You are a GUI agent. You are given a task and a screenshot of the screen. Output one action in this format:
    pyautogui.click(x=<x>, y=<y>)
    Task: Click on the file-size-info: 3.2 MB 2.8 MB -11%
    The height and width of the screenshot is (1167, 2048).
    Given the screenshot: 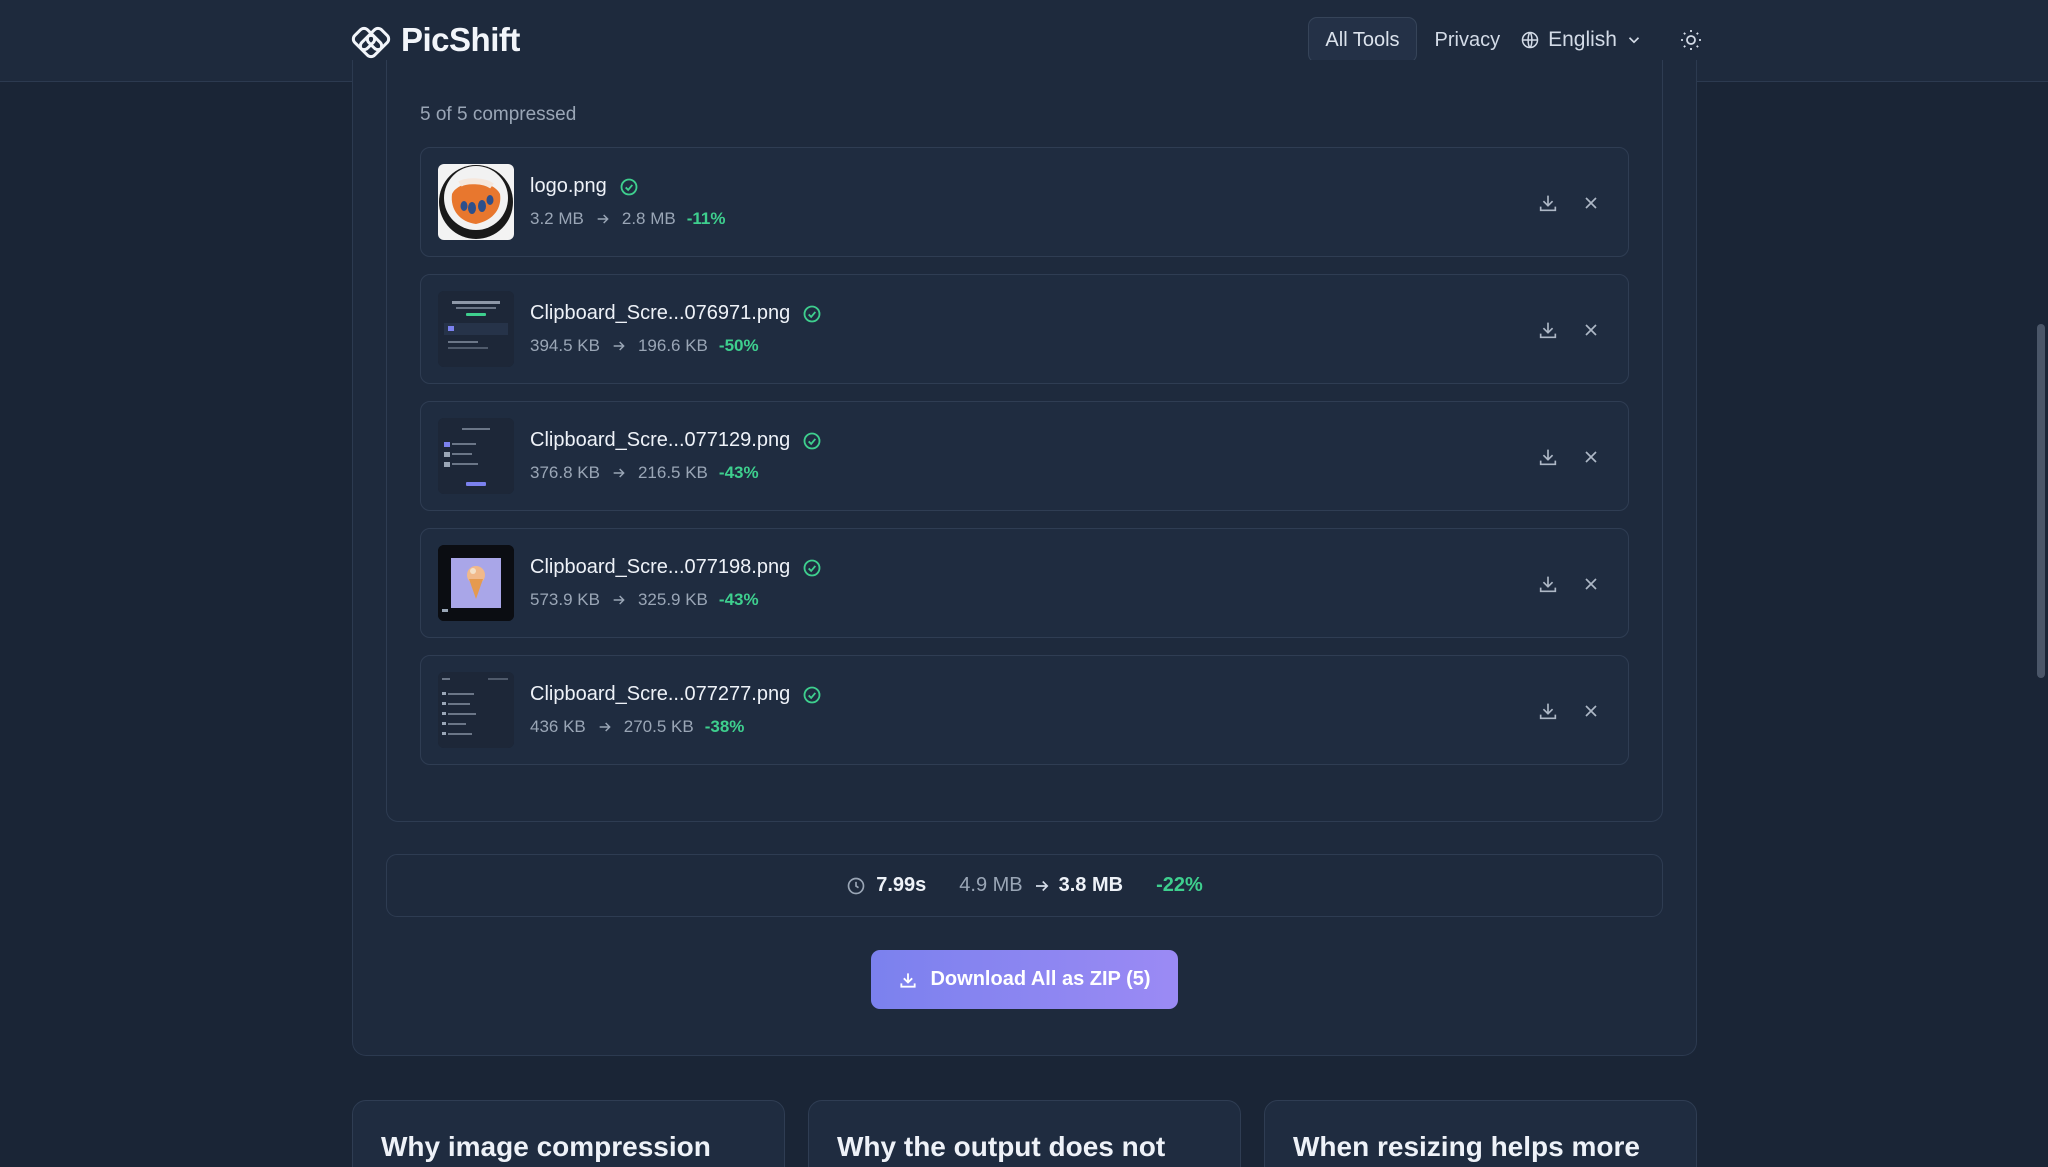 What is the action you would take?
    pyautogui.click(x=627, y=219)
    